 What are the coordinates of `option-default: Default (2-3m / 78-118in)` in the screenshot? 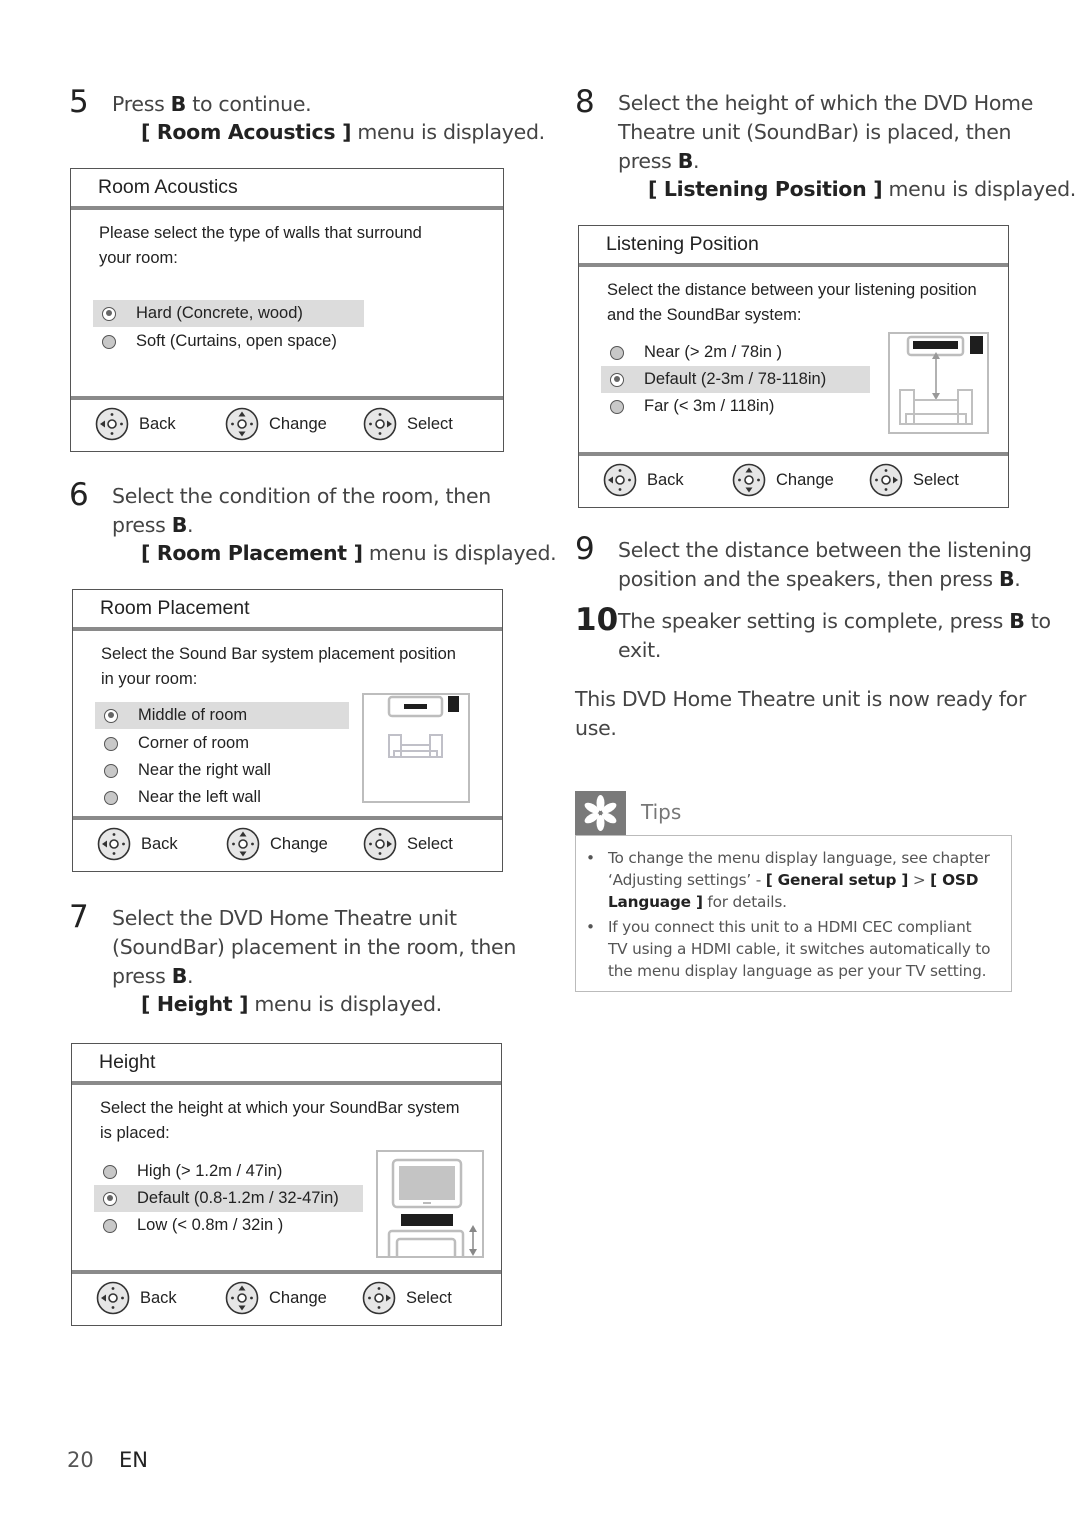 It's located at (735, 379).